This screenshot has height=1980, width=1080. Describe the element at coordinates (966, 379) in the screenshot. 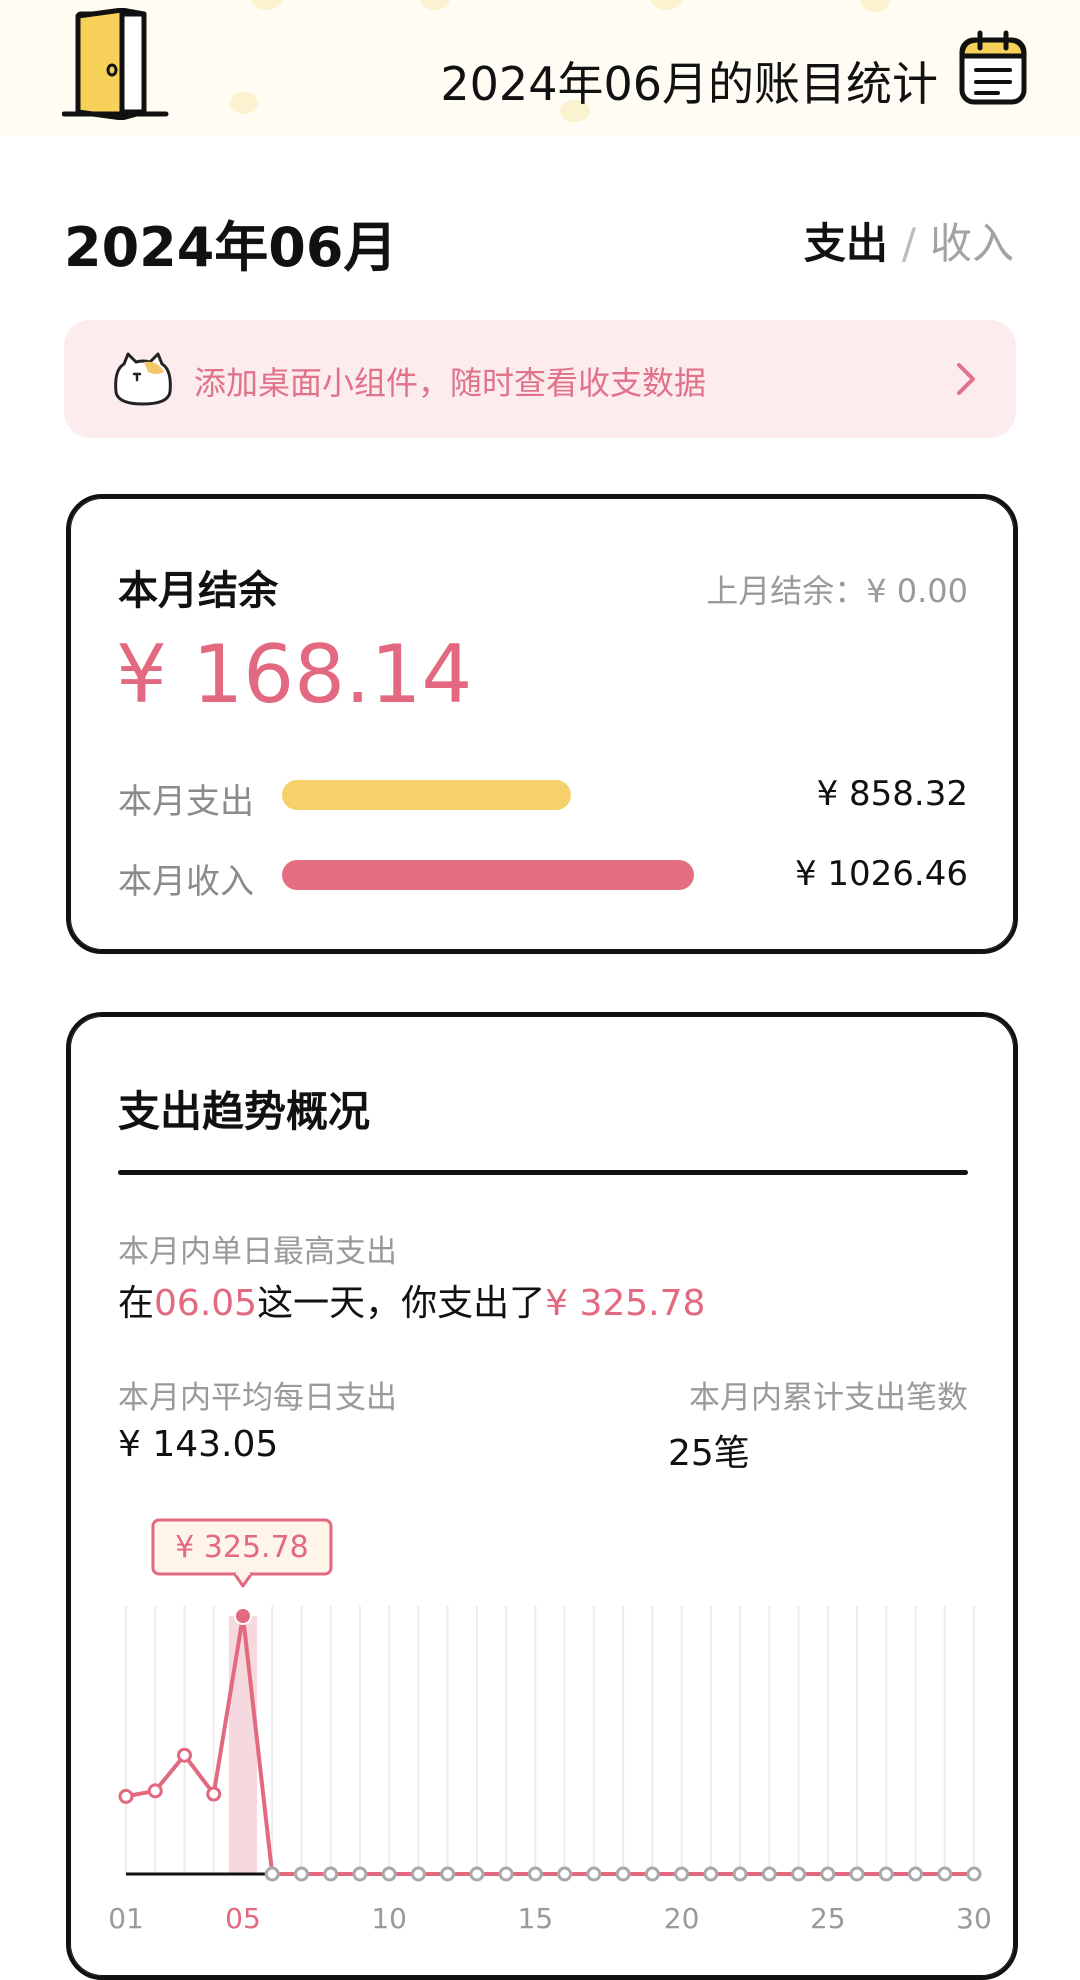

I see `chevron-right-icon` at that location.